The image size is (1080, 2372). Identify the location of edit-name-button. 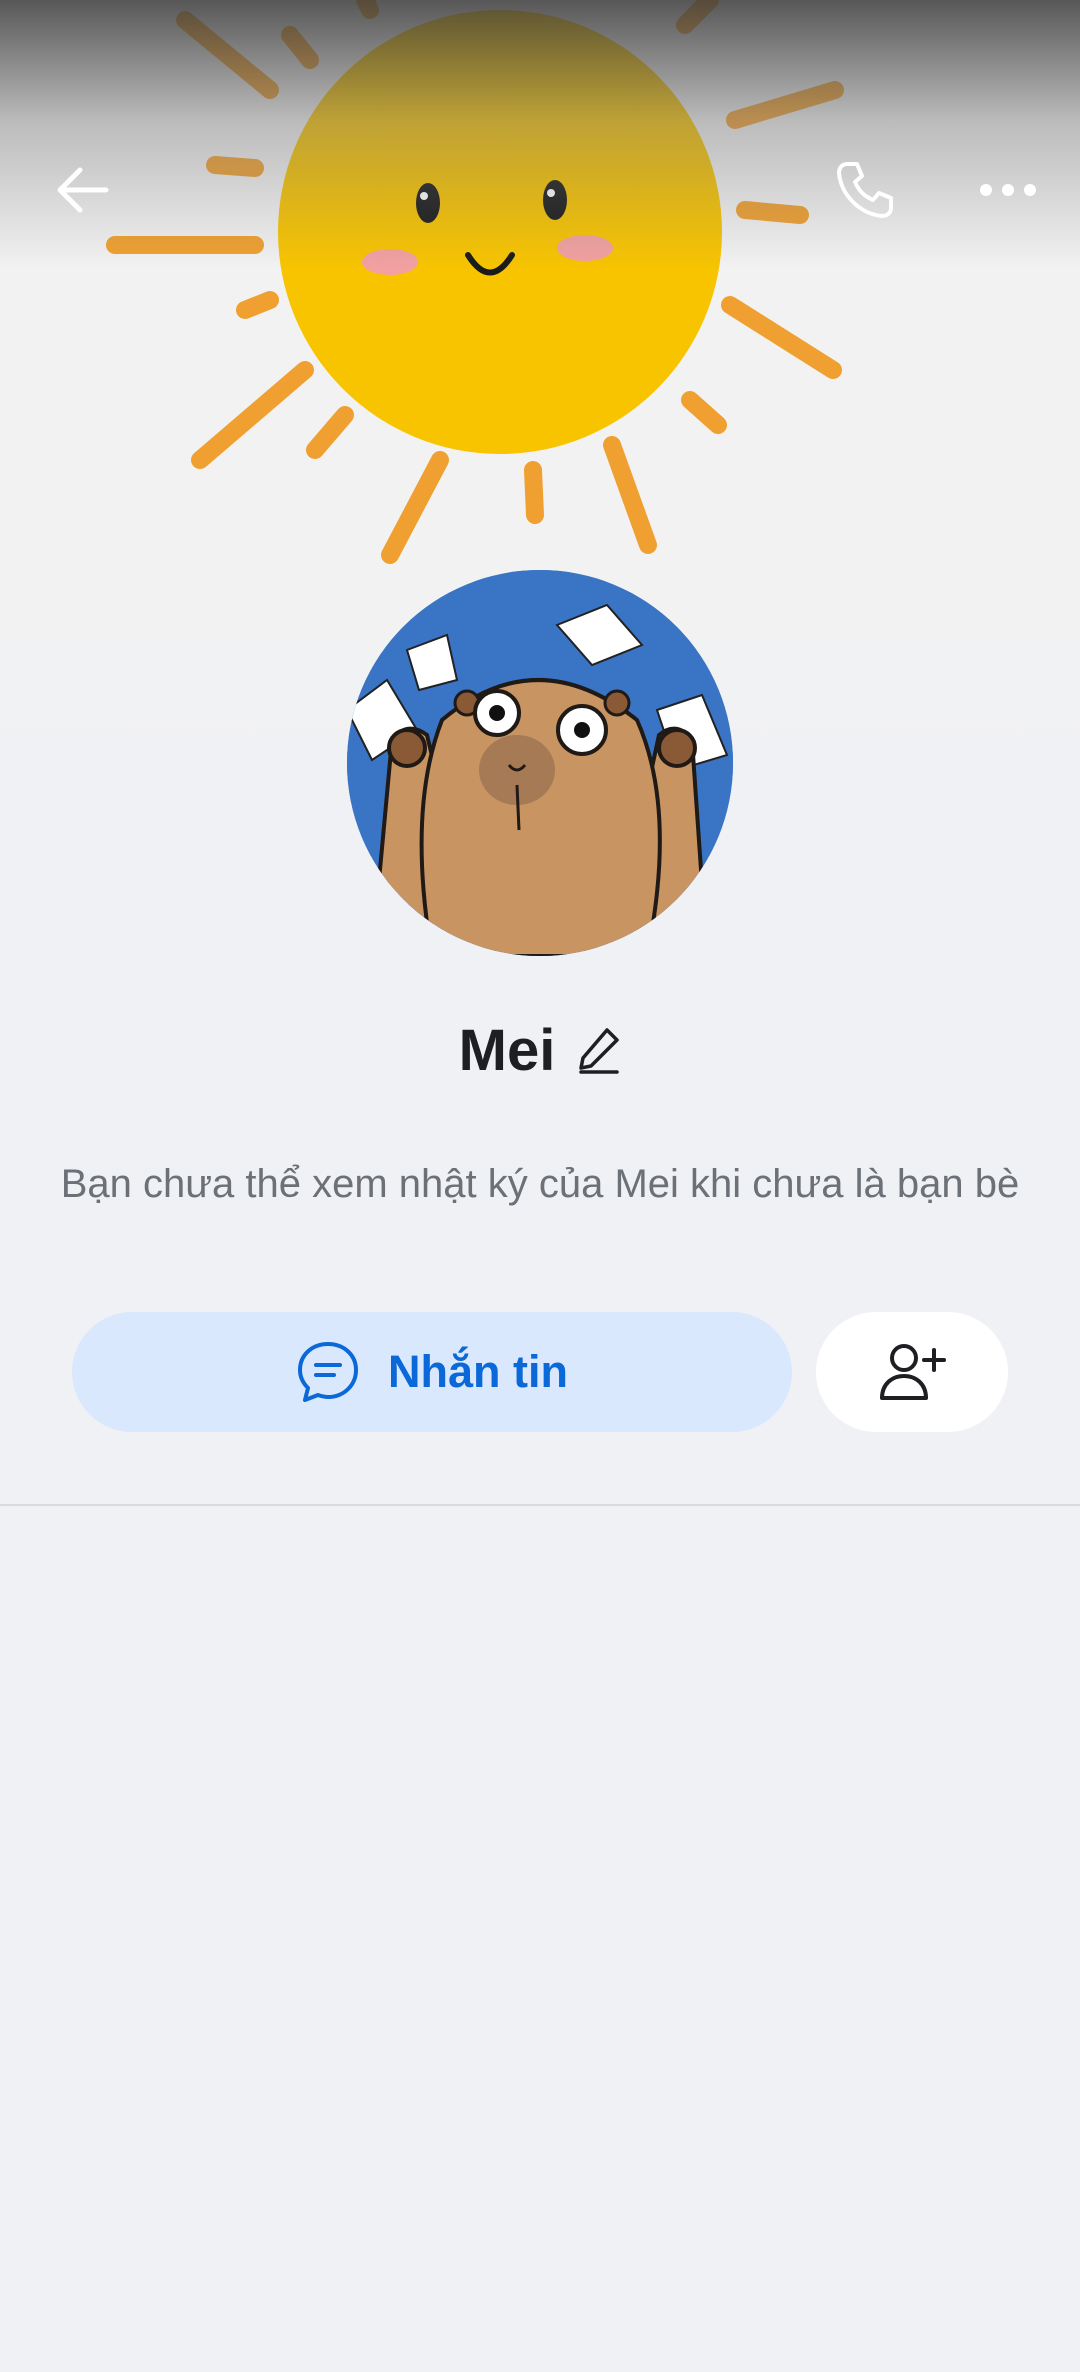
(599, 1050).